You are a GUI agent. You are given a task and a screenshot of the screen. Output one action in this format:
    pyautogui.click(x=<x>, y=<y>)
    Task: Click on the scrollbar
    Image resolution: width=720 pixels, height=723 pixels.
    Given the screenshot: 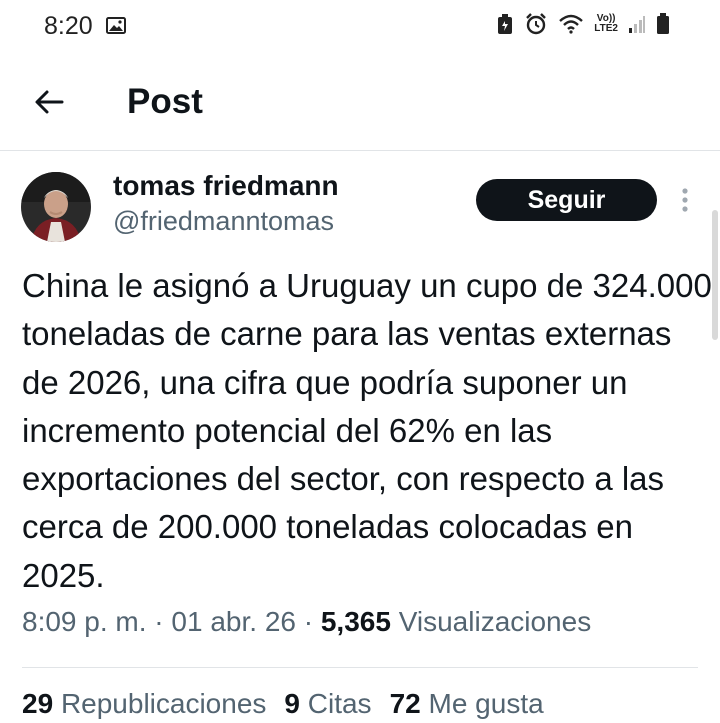 What is the action you would take?
    pyautogui.click(x=715, y=275)
    